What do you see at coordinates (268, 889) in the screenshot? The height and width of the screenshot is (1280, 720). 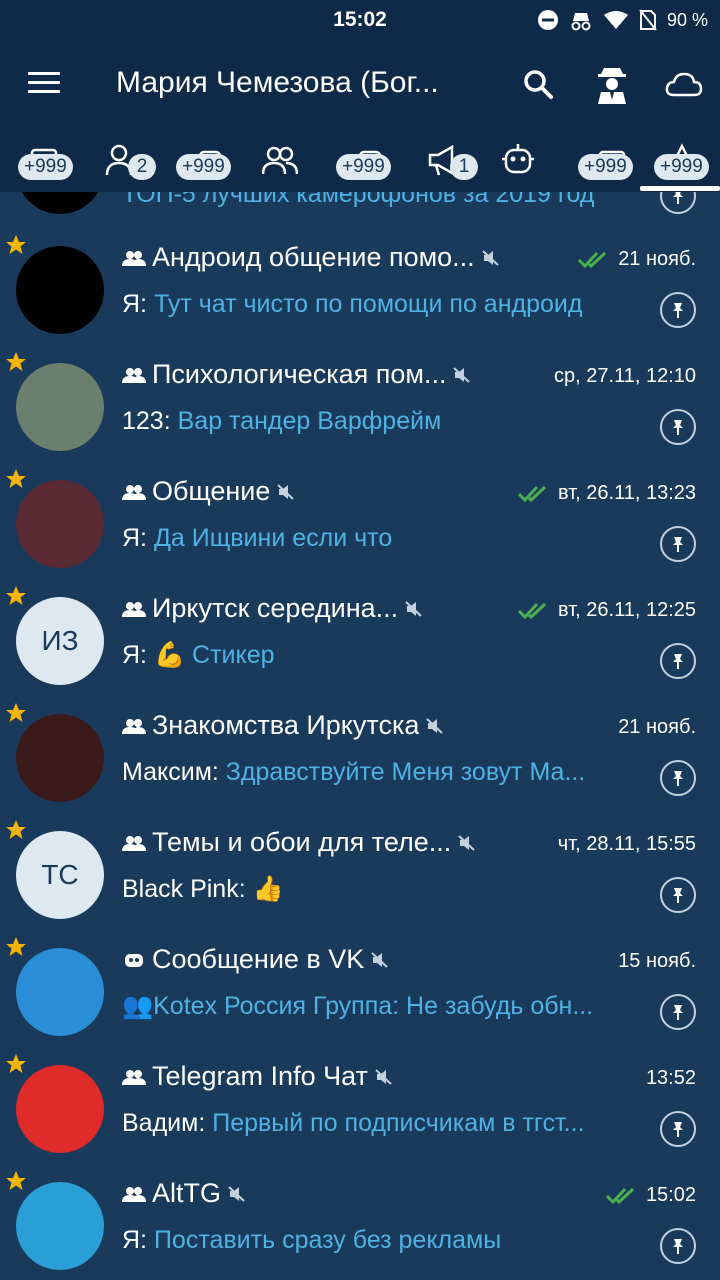 I see `message-text: 👍` at bounding box center [268, 889].